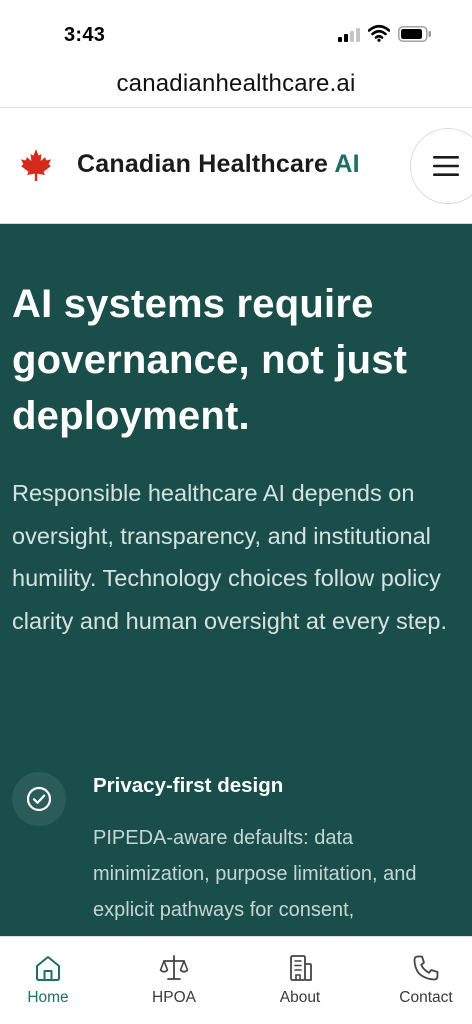  What do you see at coordinates (36, 165) in the screenshot?
I see `maple-leaf-icon` at bounding box center [36, 165].